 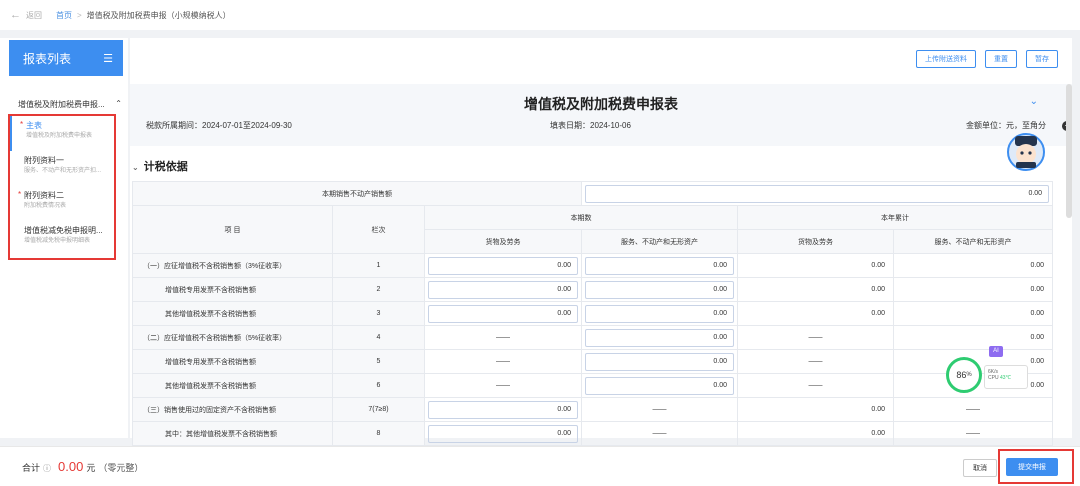 What do you see at coordinates (44, 195) in the screenshot?
I see `sheet-item-name: 附列资料二` at bounding box center [44, 195].